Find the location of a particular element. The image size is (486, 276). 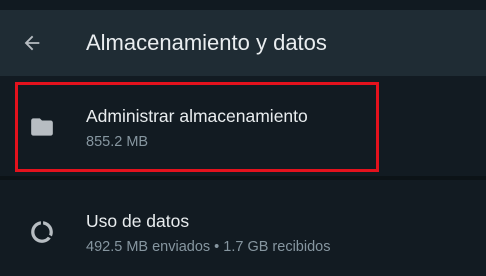

data-usage-summary: 492.5 MB enviados • 1.7 GB recibidos is located at coordinates (208, 247).